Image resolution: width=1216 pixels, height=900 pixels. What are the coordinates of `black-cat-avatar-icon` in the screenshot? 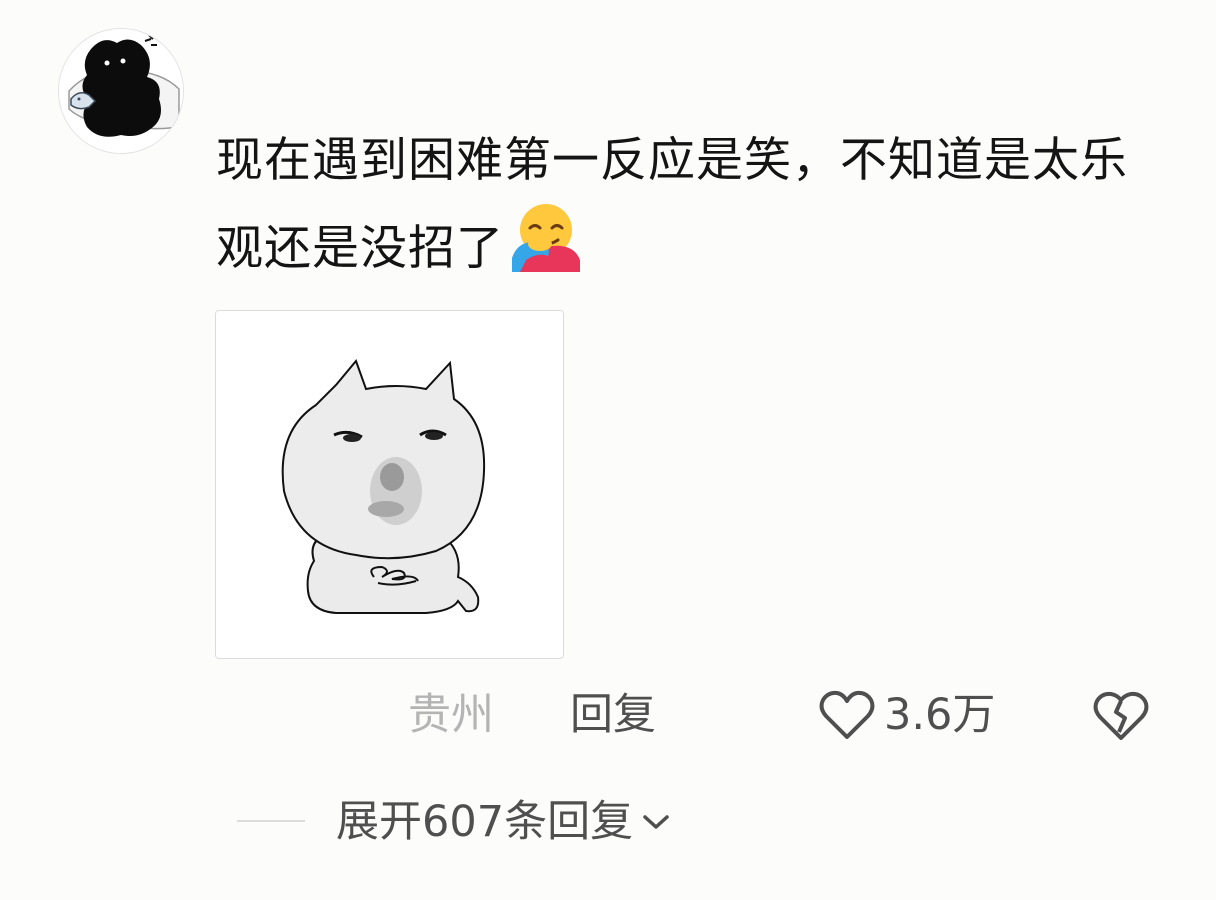 It's located at (121, 91).